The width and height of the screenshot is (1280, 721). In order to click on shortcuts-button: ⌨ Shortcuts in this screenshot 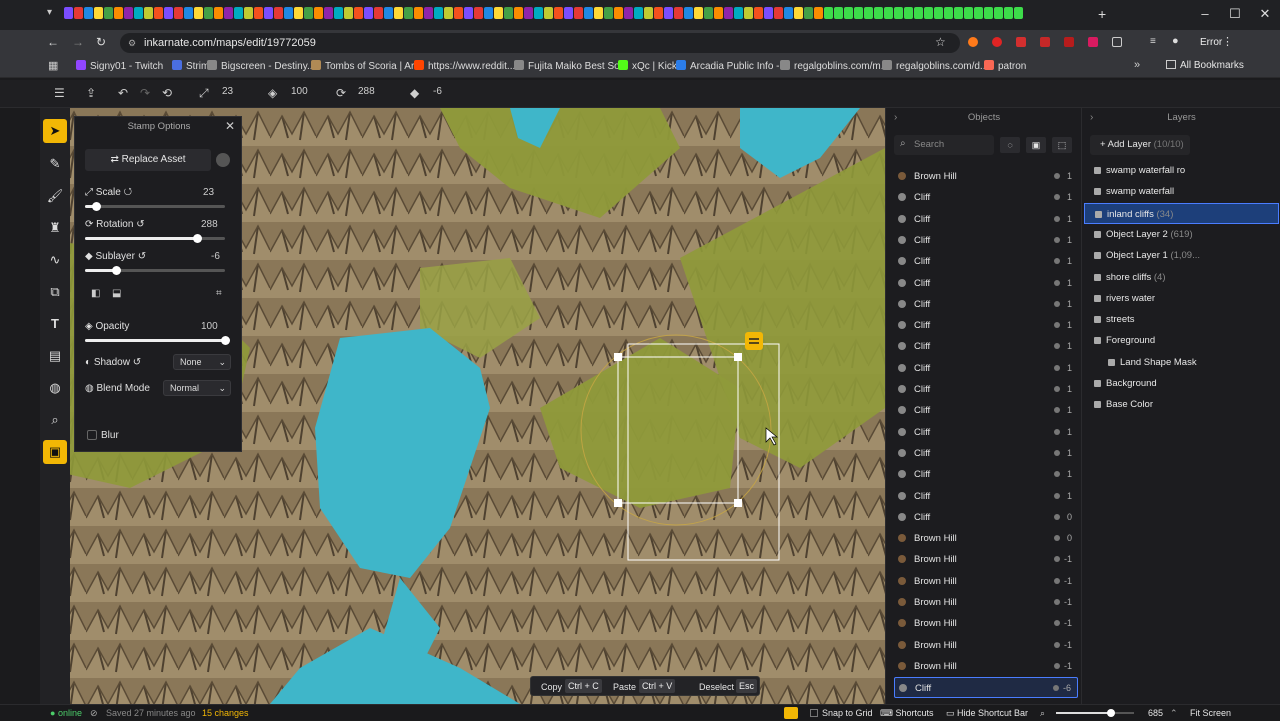, I will do `click(907, 713)`.